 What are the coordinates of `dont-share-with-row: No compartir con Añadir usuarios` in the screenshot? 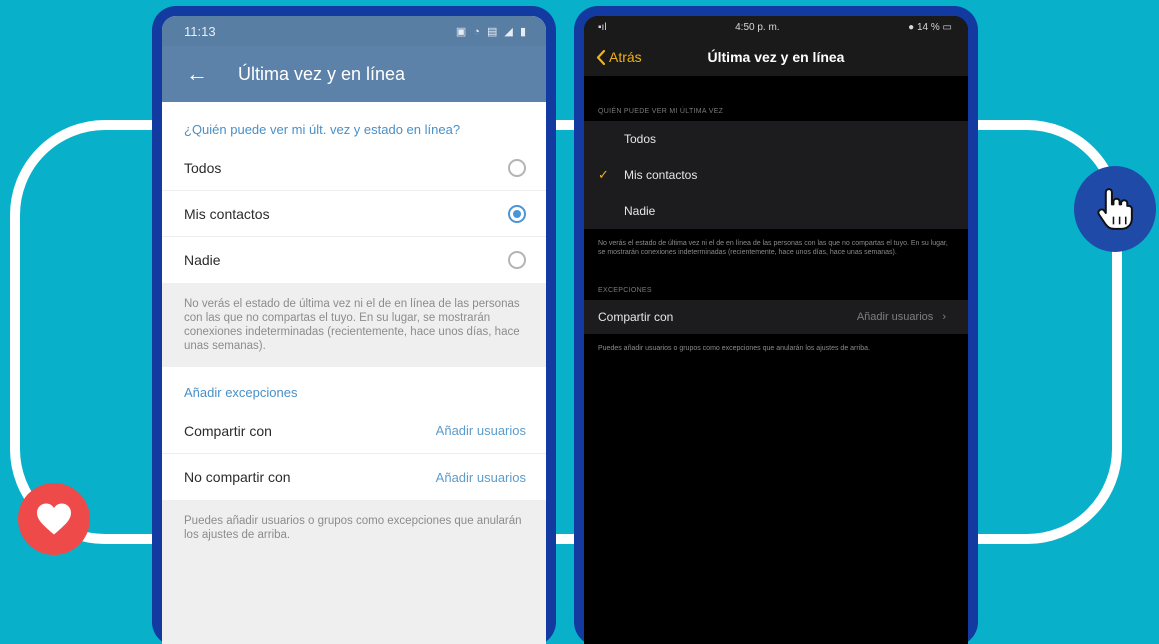 It's located at (354, 477).